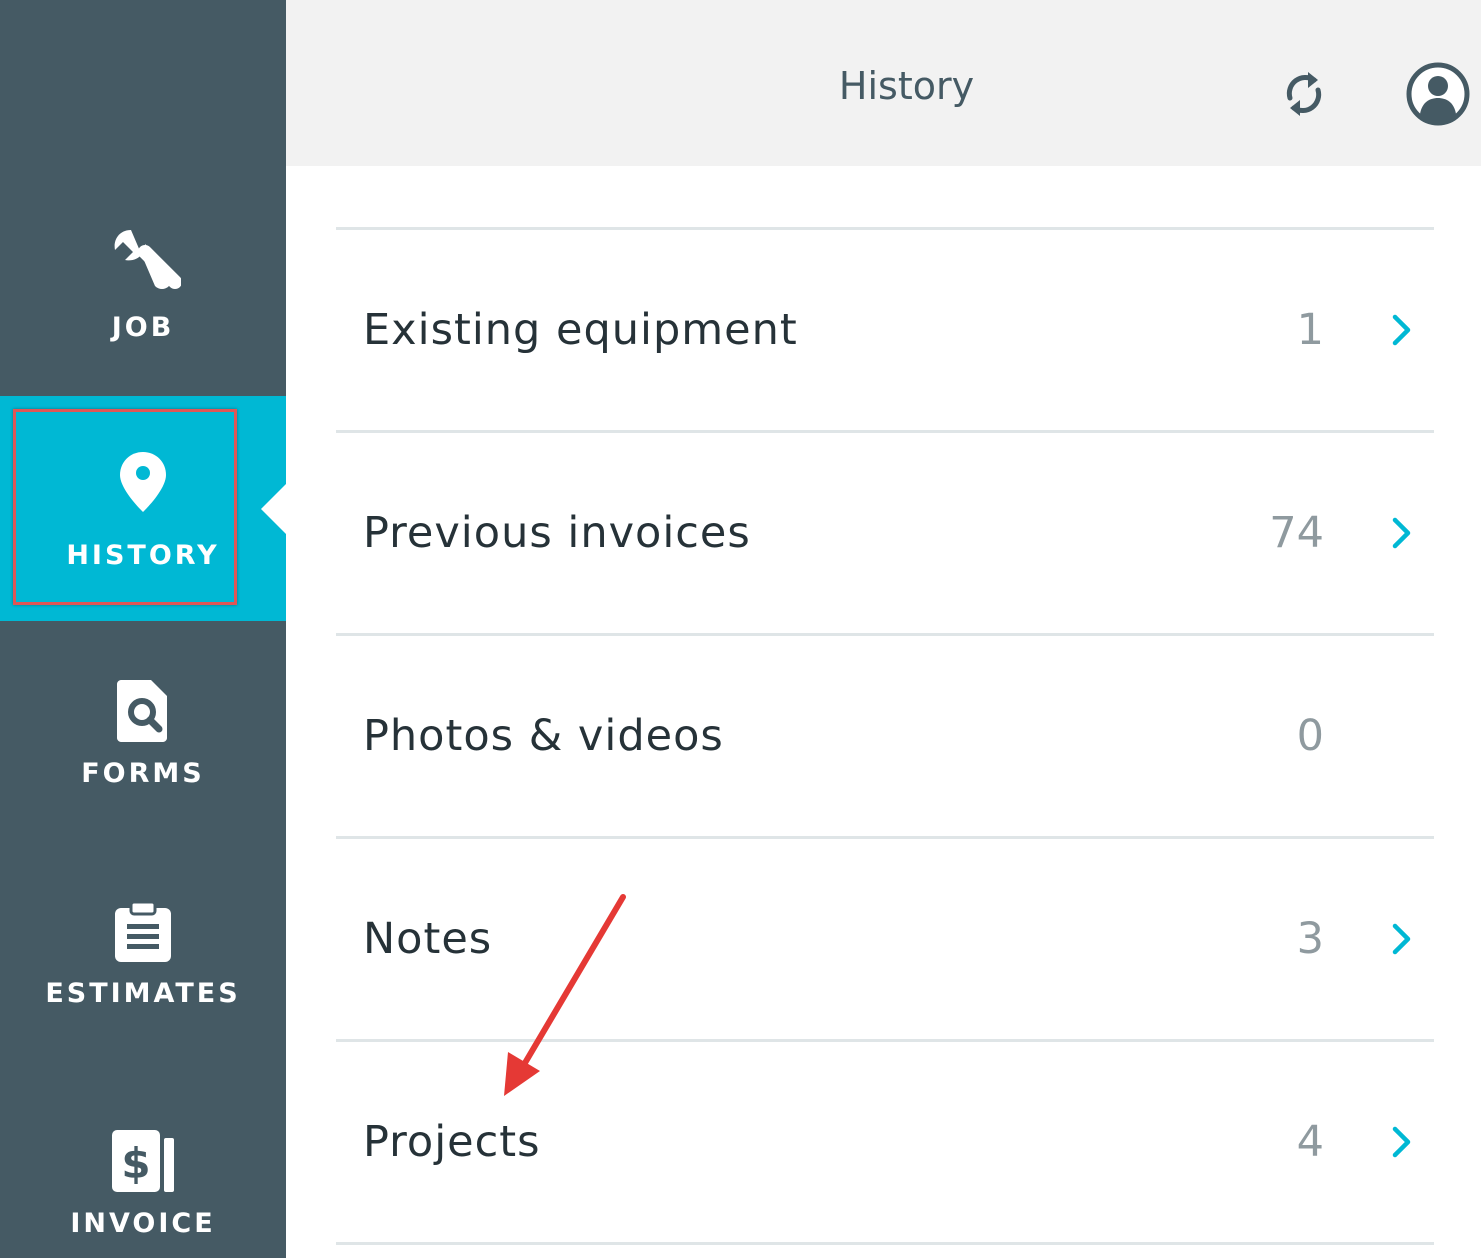 The height and width of the screenshot is (1258, 1481). What do you see at coordinates (1310, 1142) in the screenshot?
I see `list-item-count: 4` at bounding box center [1310, 1142].